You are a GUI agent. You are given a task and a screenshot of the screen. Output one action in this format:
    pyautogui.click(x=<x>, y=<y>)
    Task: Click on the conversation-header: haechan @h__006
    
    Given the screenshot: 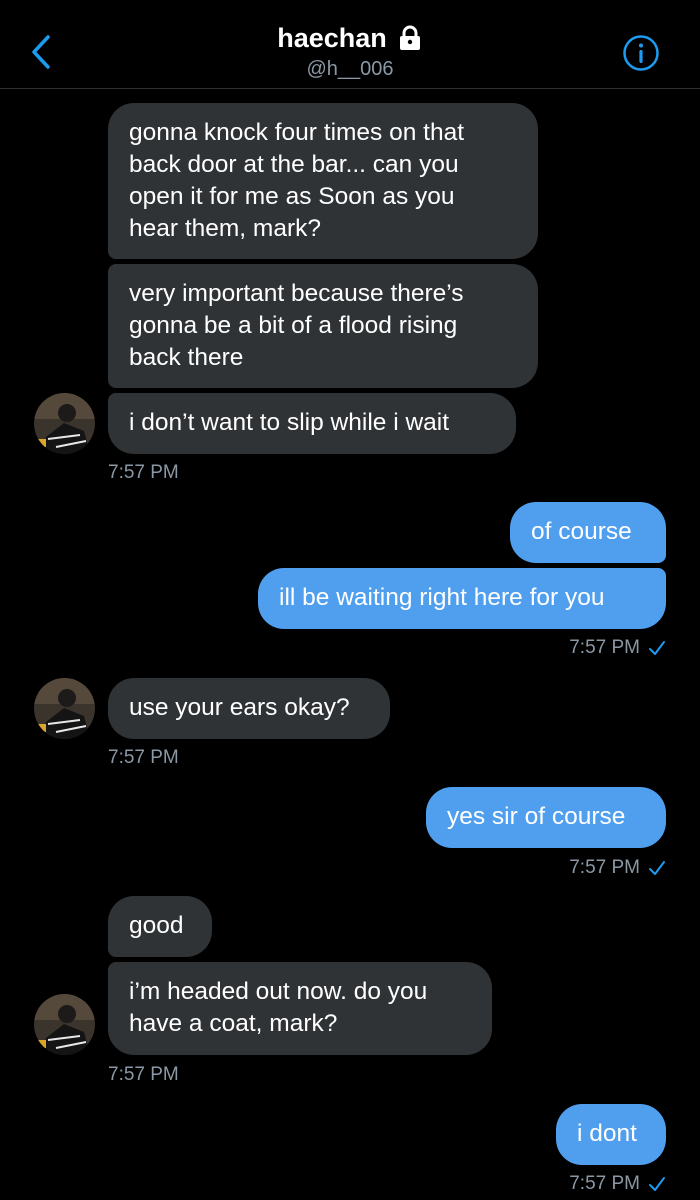 What is the action you would take?
    pyautogui.click(x=350, y=44)
    